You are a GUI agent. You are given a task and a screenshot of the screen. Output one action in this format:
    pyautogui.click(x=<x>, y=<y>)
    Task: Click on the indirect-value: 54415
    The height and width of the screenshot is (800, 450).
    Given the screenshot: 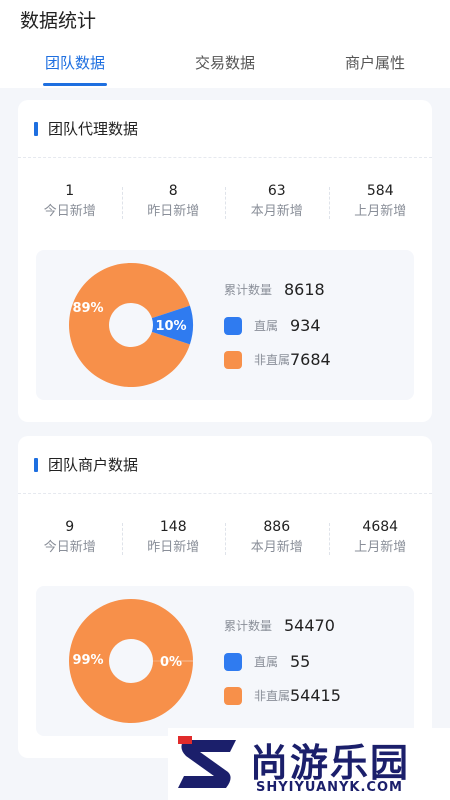 What is the action you would take?
    pyautogui.click(x=315, y=695)
    